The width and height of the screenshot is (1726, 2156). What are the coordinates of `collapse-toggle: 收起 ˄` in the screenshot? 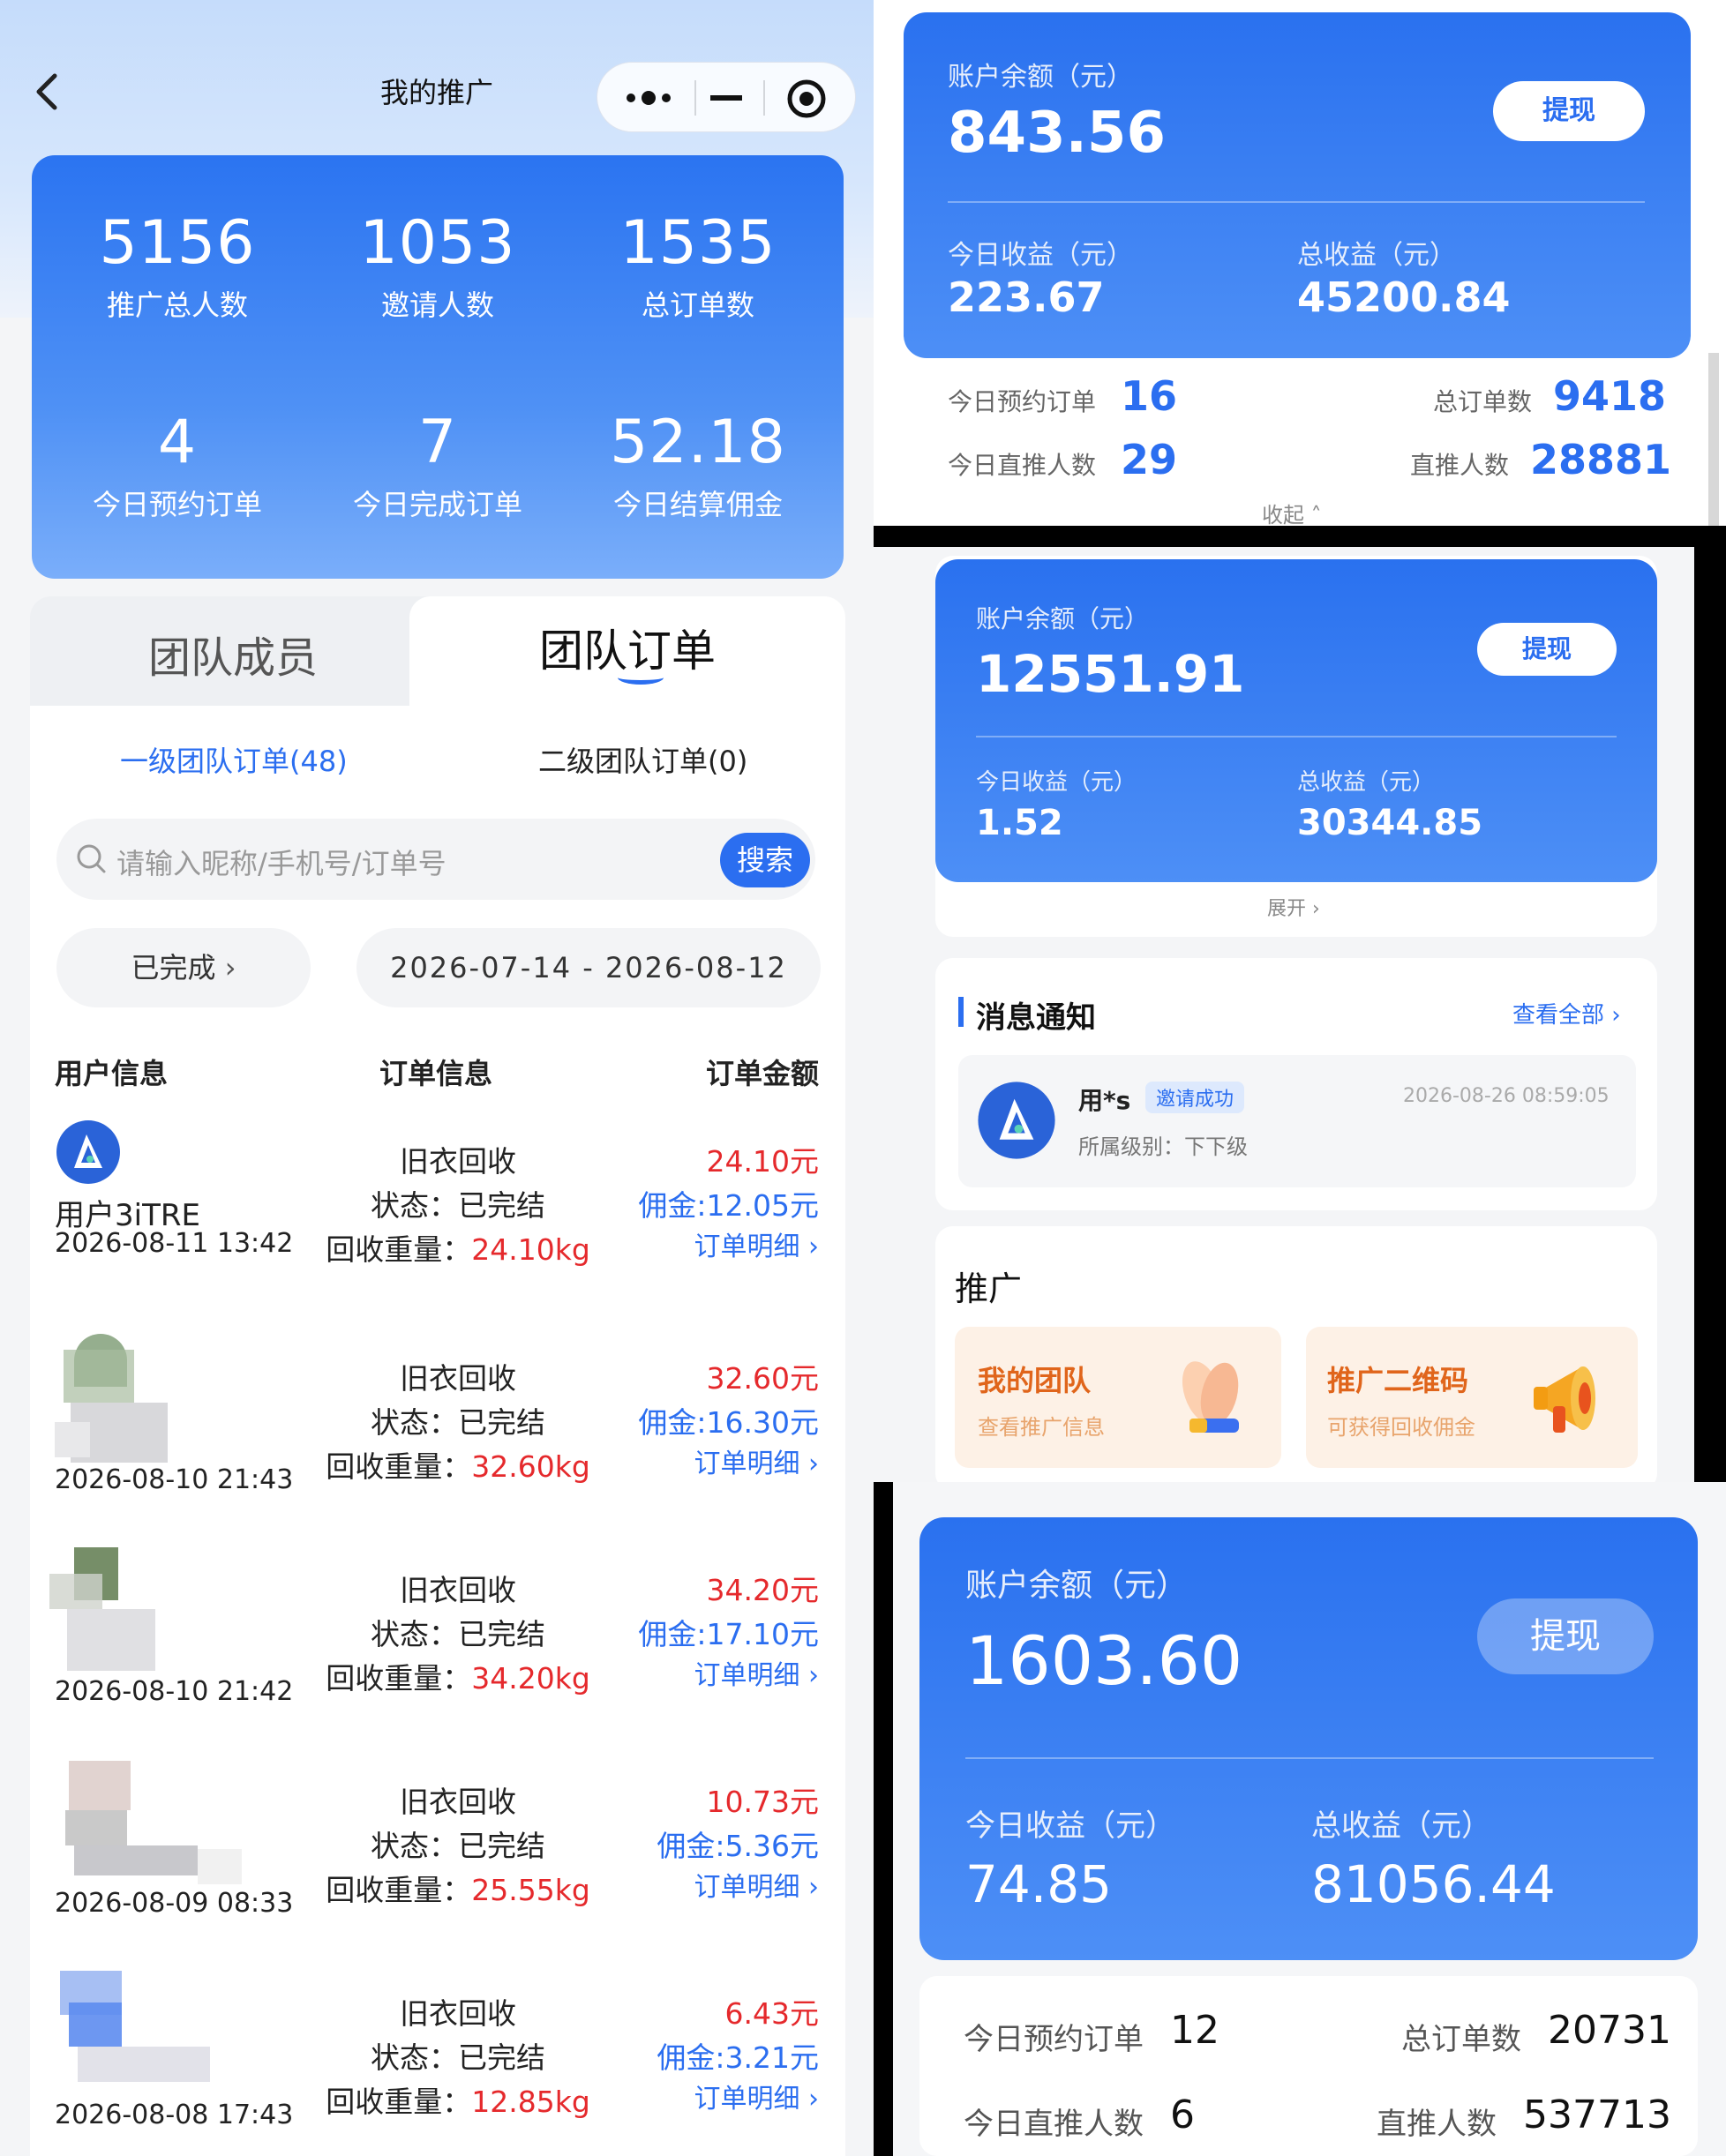 It's located at (1292, 512).